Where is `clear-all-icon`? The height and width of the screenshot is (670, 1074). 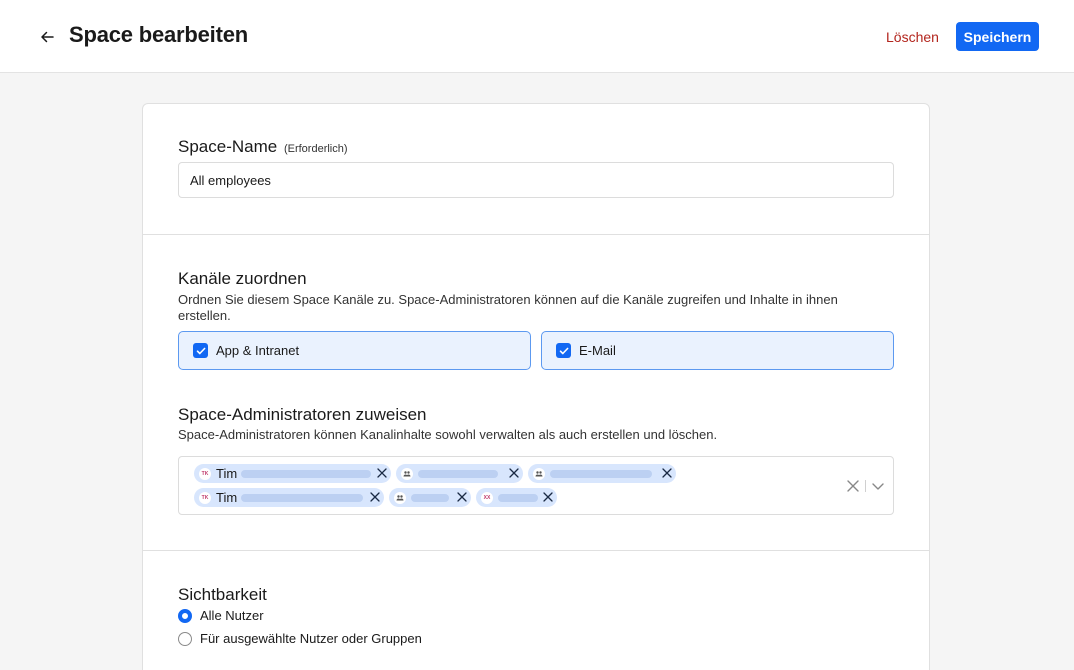
clear-all-icon is located at coordinates (853, 486).